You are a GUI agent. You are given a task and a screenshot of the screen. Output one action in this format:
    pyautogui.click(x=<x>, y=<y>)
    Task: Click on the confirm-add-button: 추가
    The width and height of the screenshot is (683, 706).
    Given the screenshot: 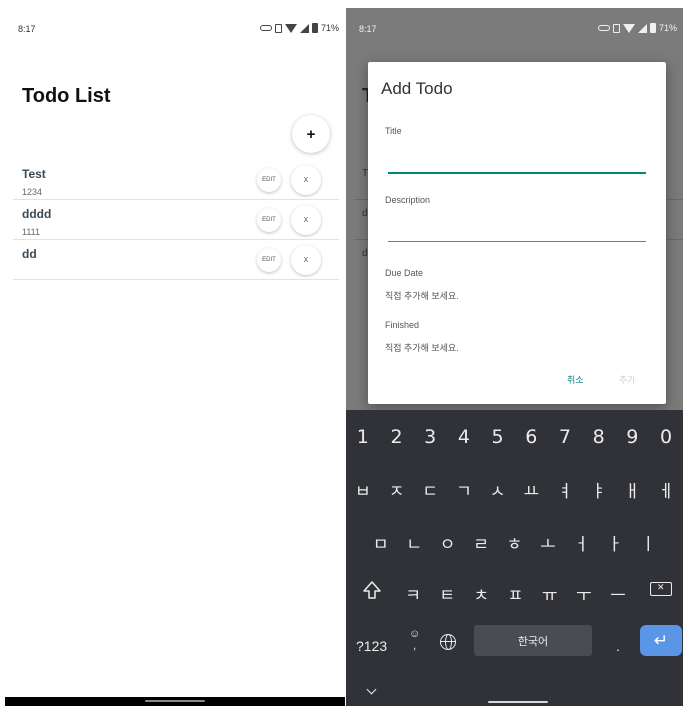 What is the action you would take?
    pyautogui.click(x=627, y=379)
    